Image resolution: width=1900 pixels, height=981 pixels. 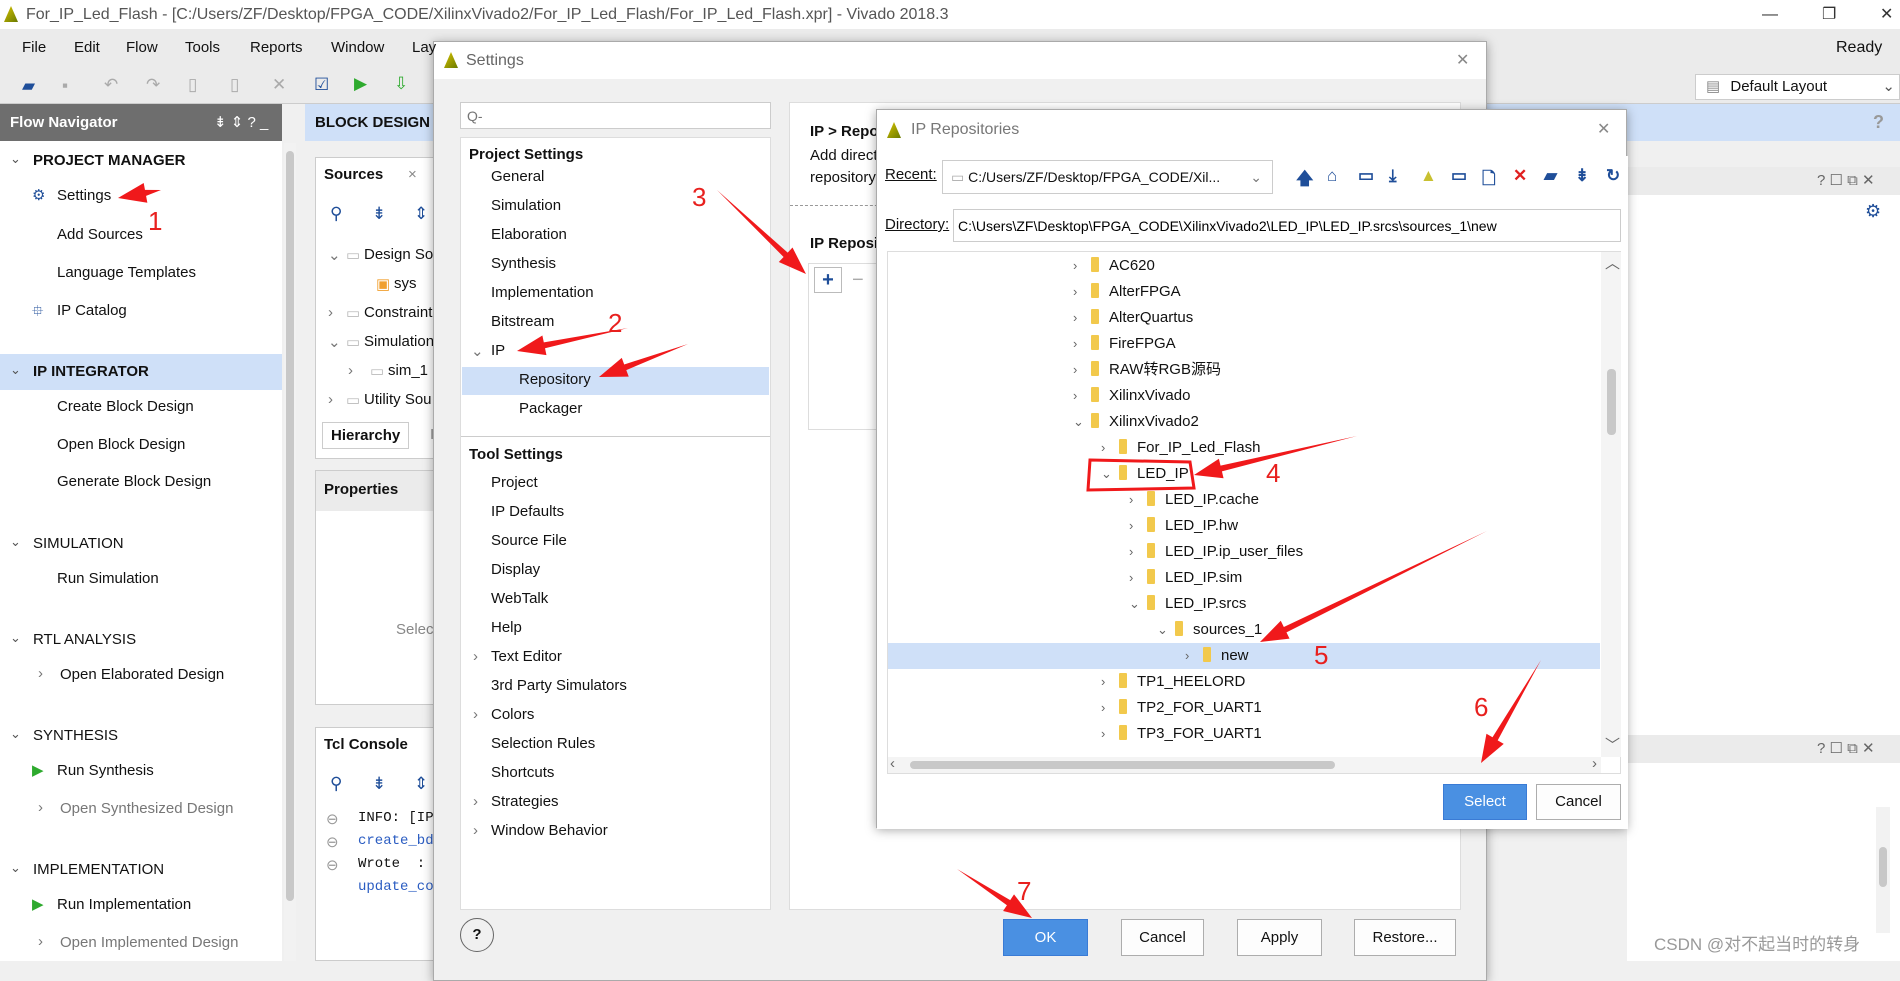 What do you see at coordinates (1481, 707) in the screenshot?
I see `annotation-number: 6` at bounding box center [1481, 707].